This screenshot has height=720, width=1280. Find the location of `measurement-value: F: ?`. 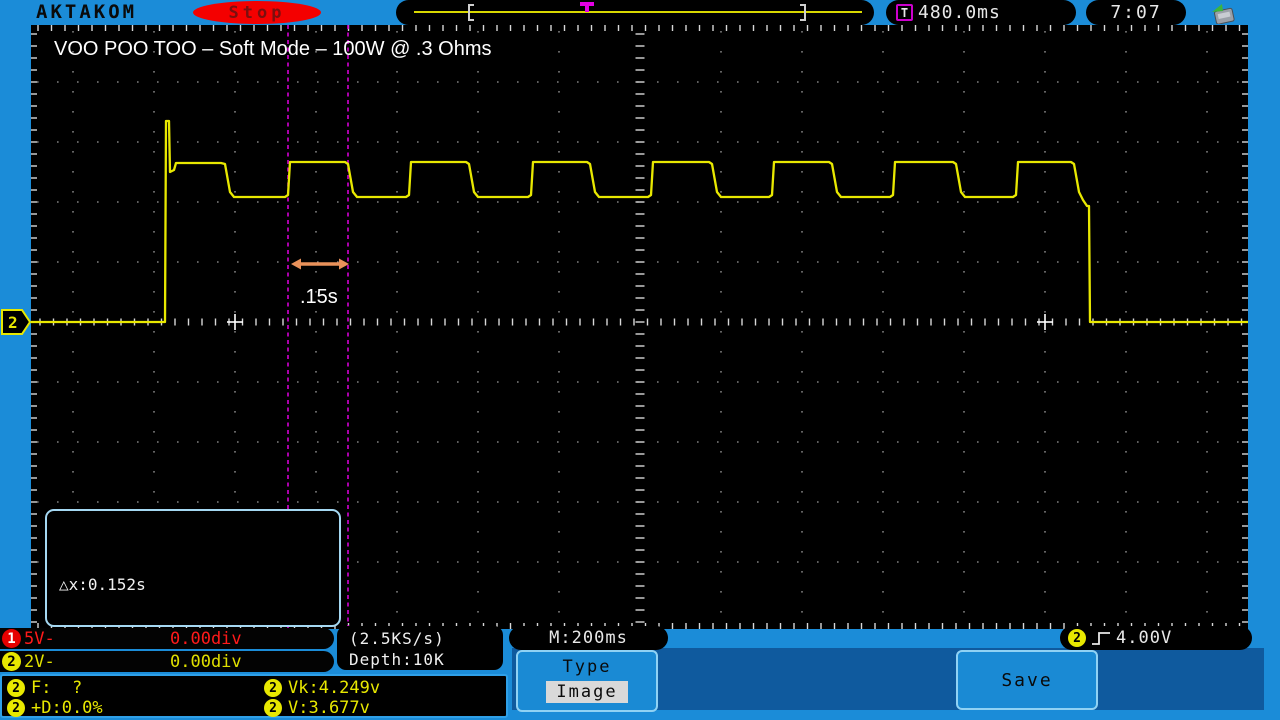

measurement-value: F: ? is located at coordinates (57, 688).